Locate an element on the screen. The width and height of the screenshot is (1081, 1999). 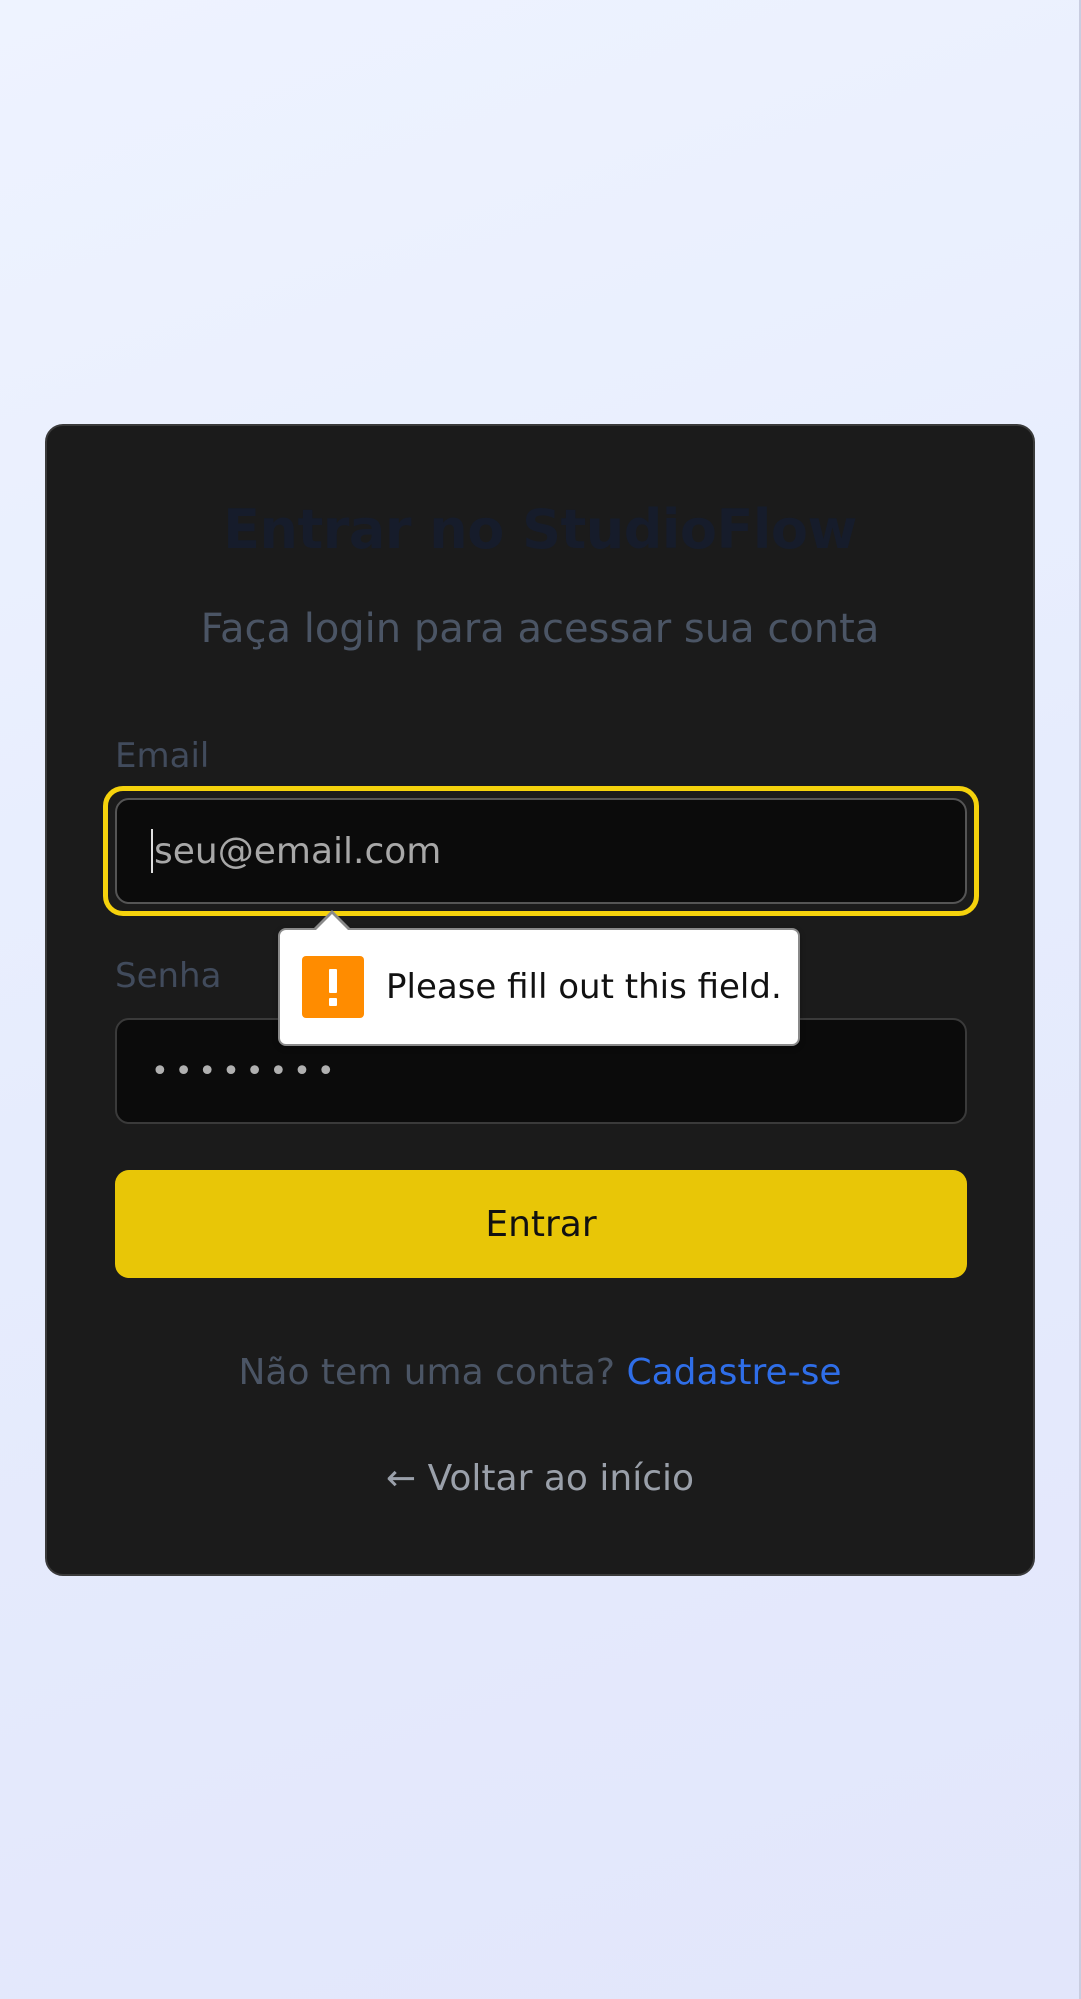
page-title: Entrar no StudioFlow is located at coordinates (540, 529).